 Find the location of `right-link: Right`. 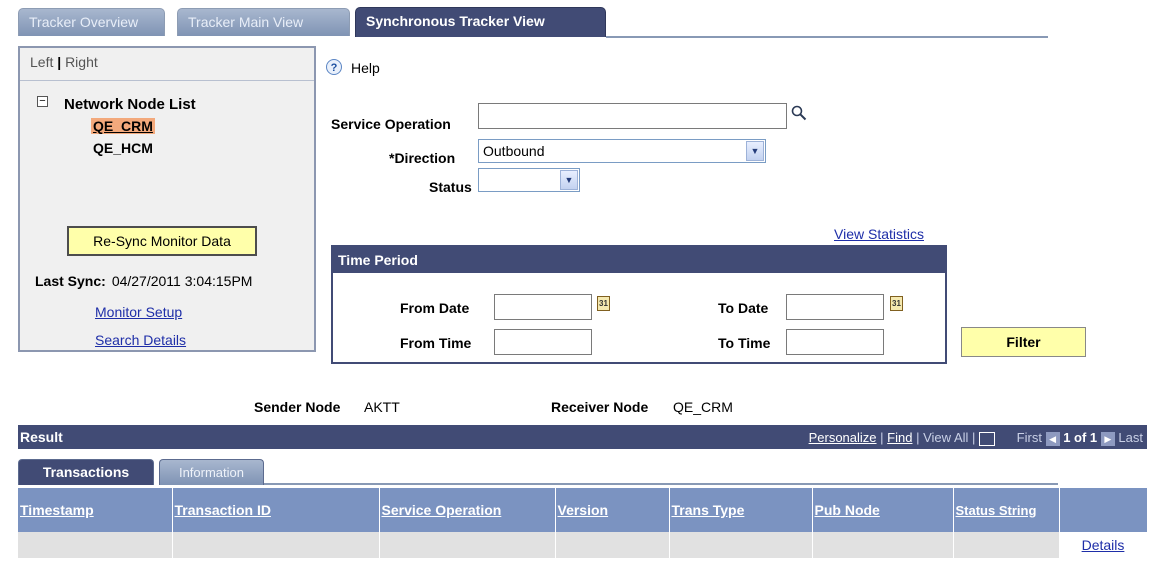

right-link: Right is located at coordinates (81, 62).